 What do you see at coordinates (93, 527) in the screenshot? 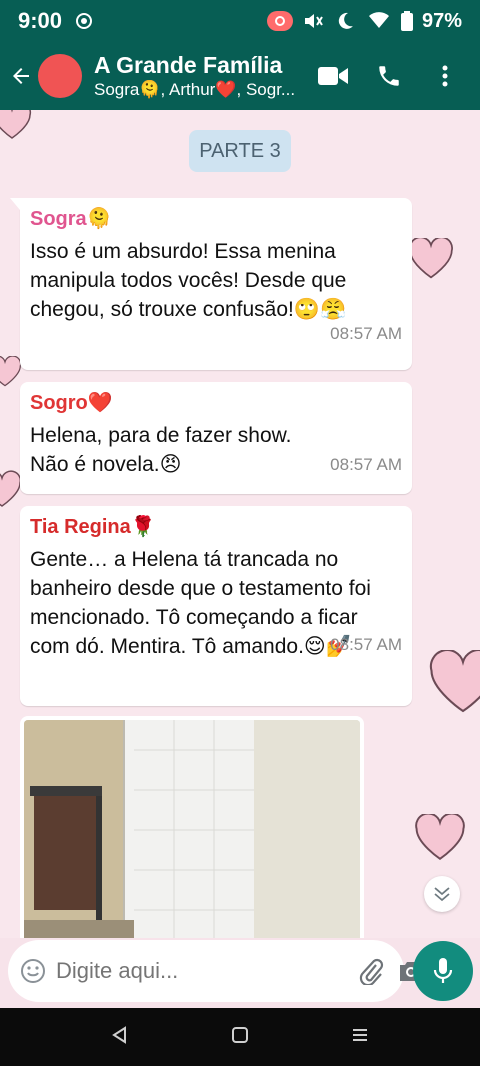
I see `message-sender: Tia Regina🌹` at bounding box center [93, 527].